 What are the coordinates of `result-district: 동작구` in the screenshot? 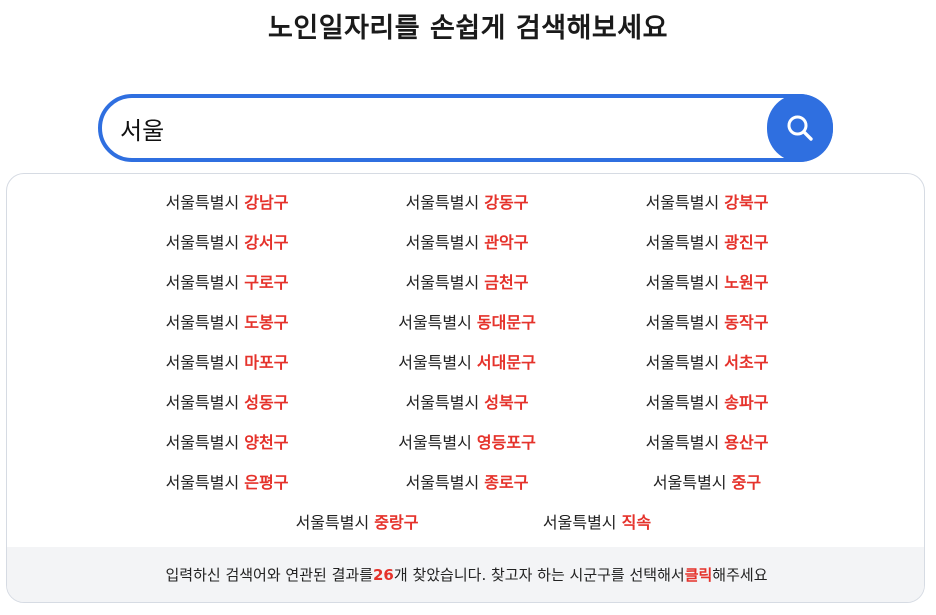 It's located at (746, 322).